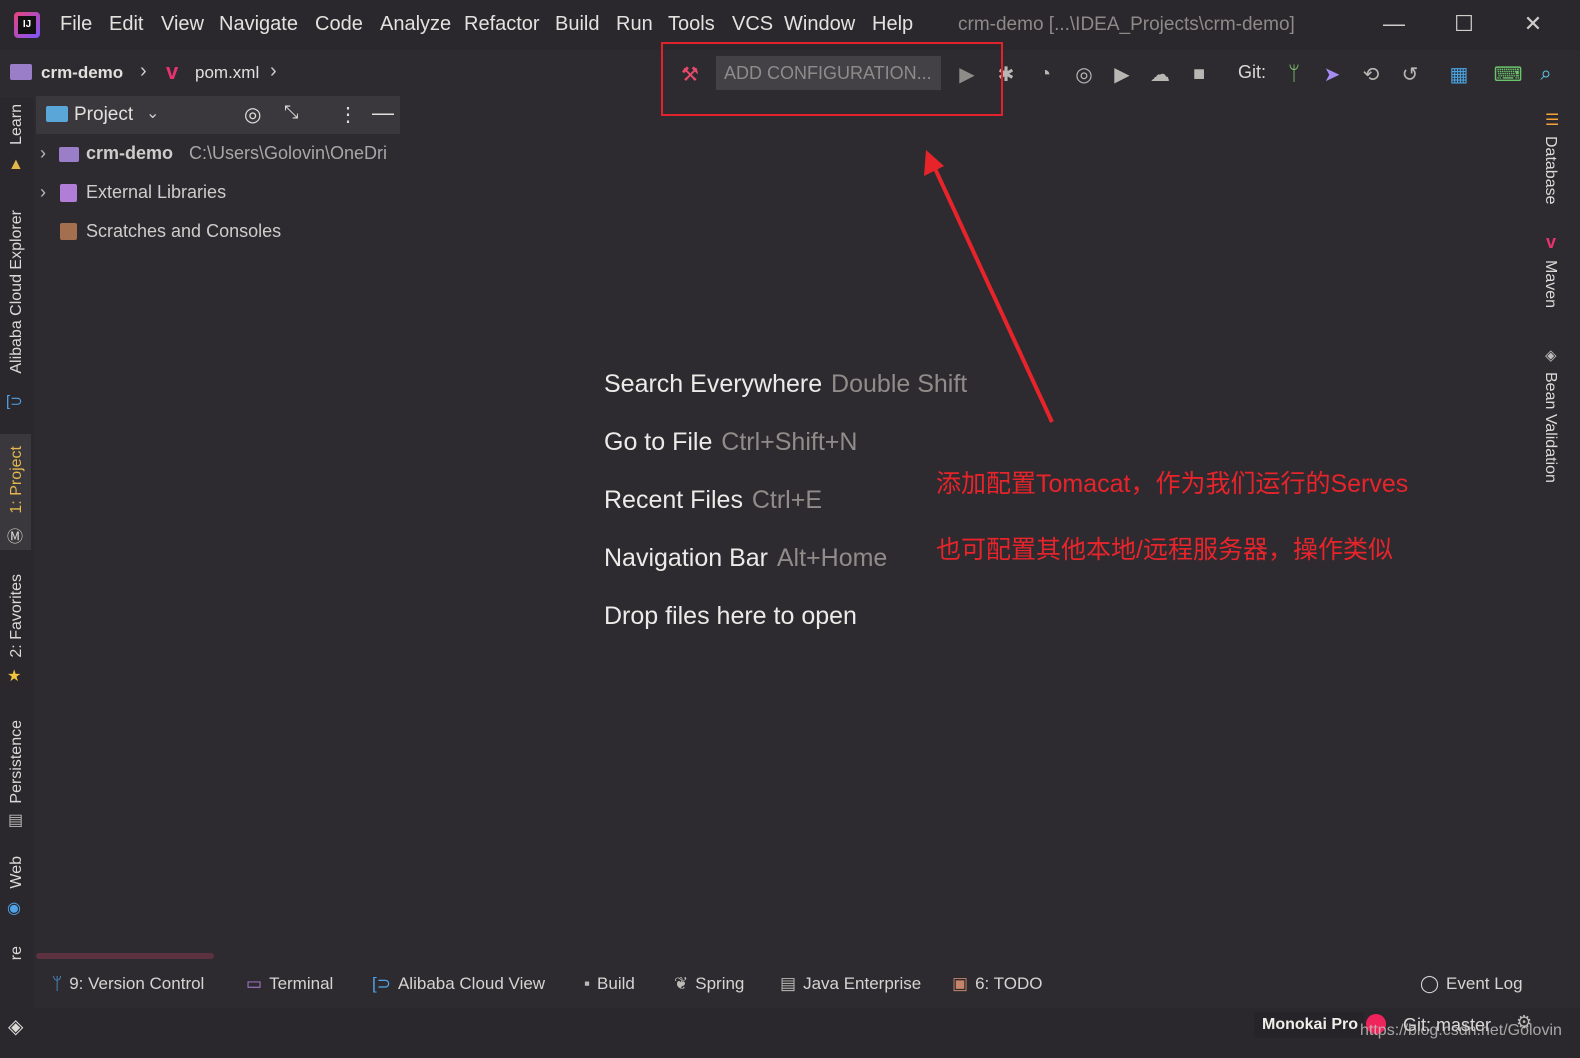  What do you see at coordinates (709, 984) in the screenshot?
I see `tab-spring: ❦ Spring` at bounding box center [709, 984].